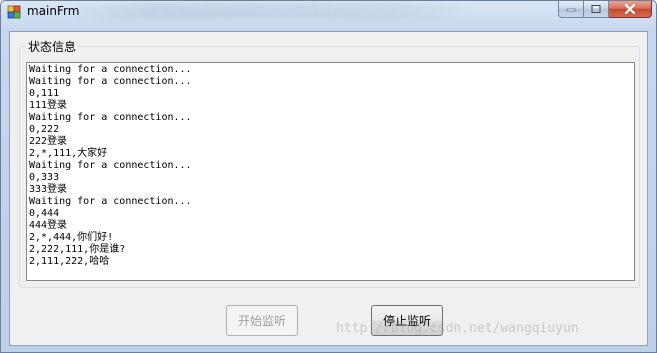 The image size is (657, 353). I want to click on close-button, so click(630, 9).